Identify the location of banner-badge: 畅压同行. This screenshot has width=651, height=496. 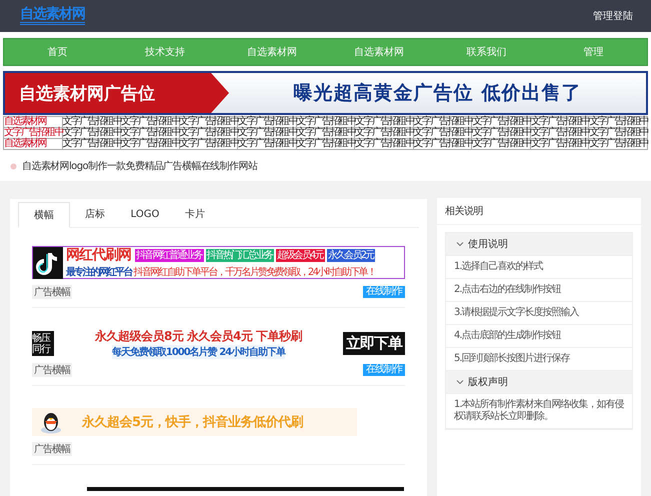
(43, 343).